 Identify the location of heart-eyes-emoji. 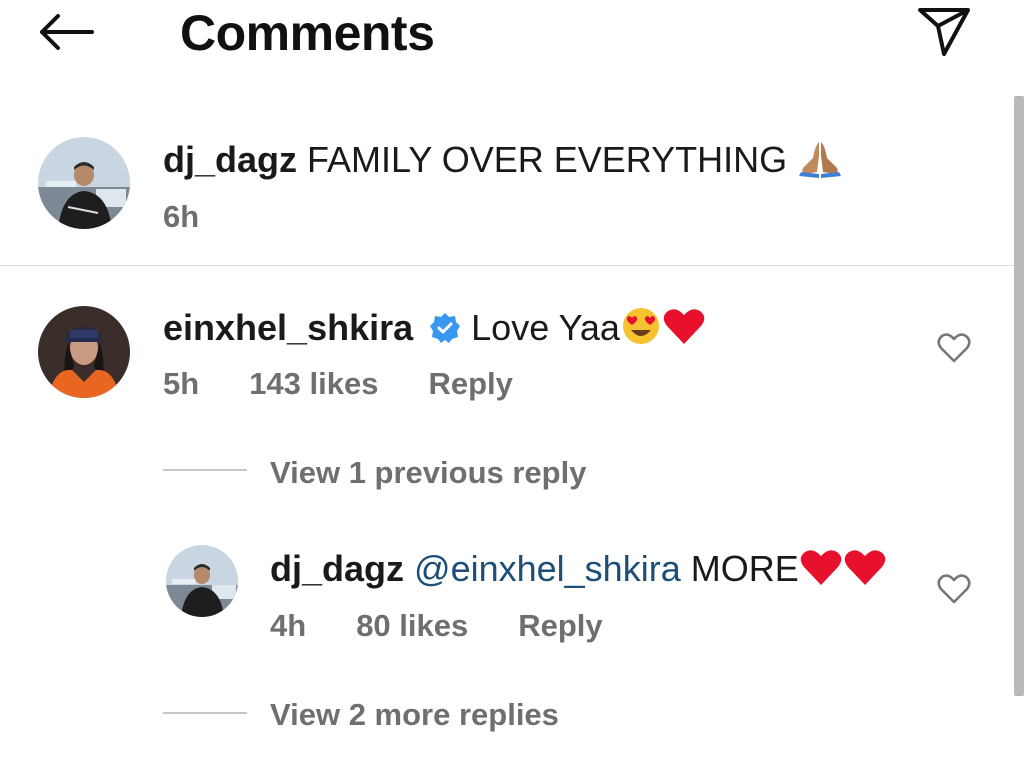
(641, 330).